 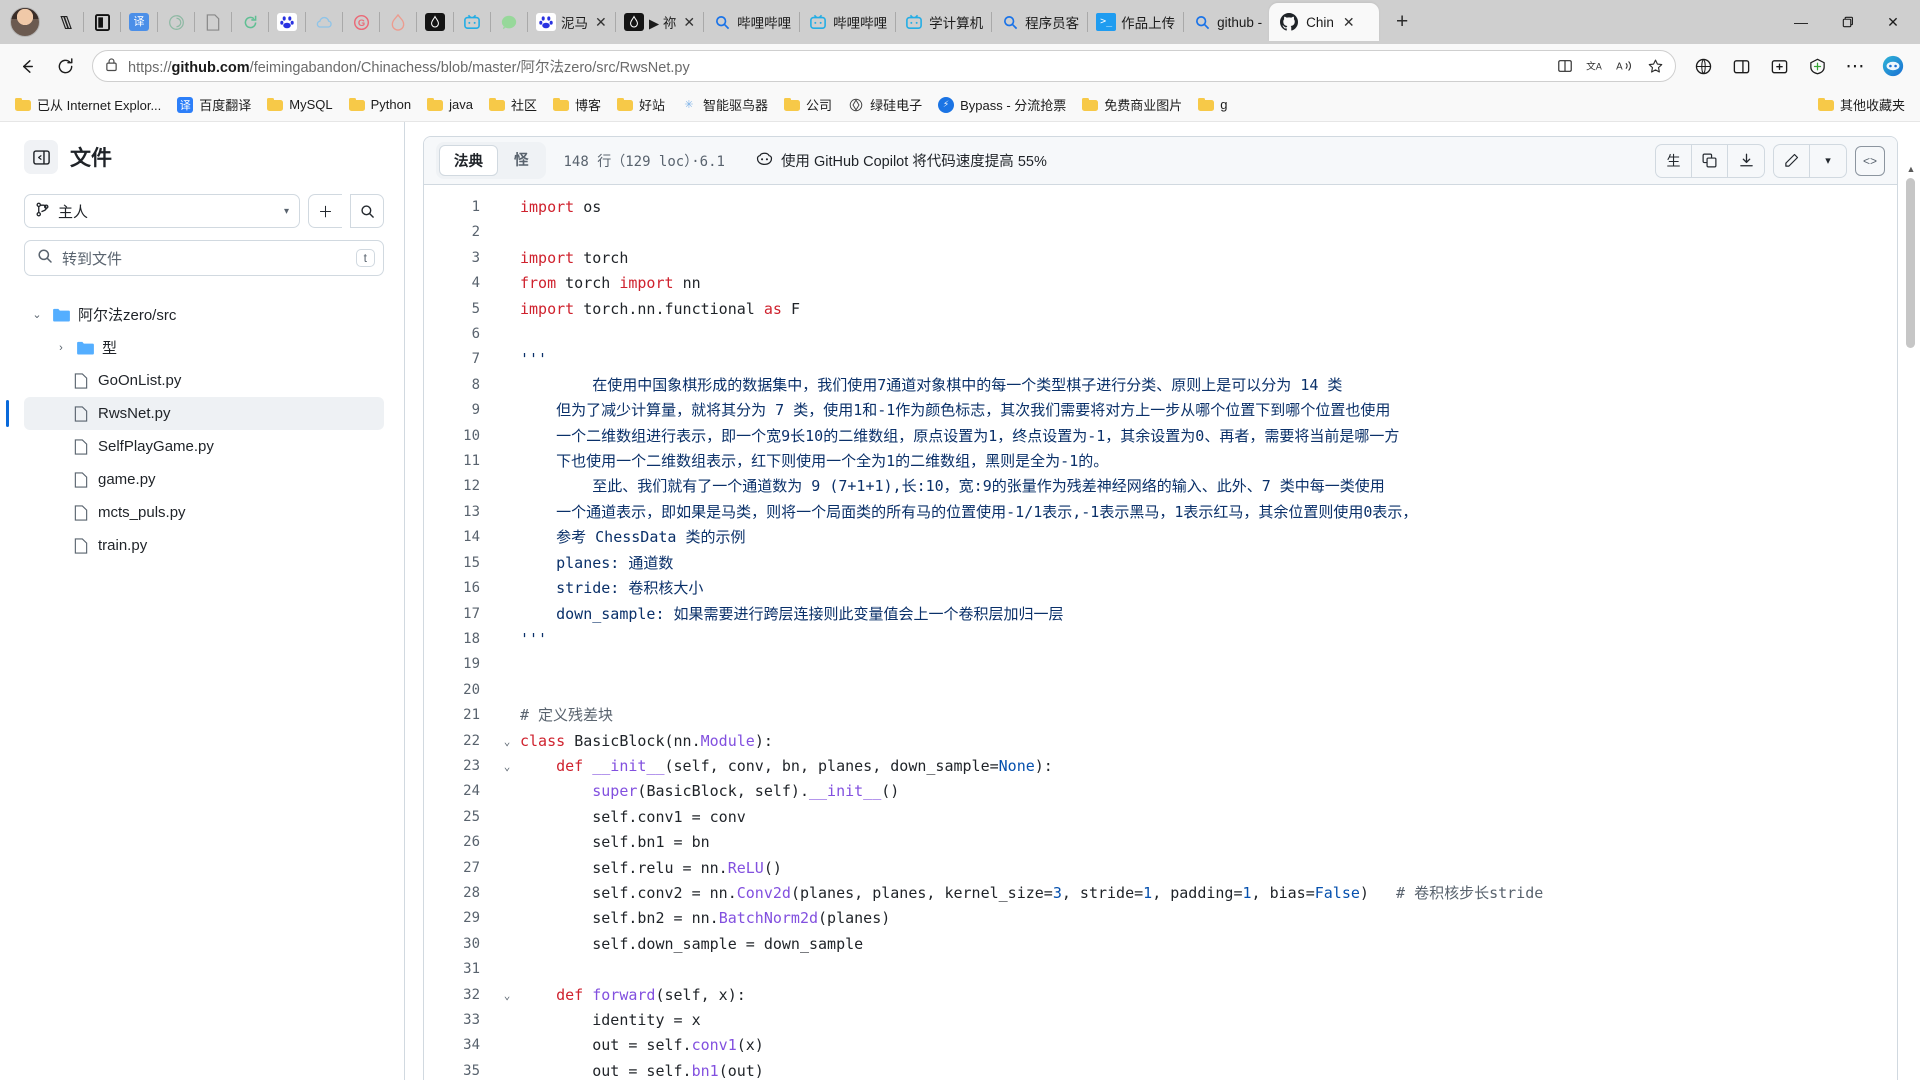 I want to click on search-files-button, so click(x=367, y=211).